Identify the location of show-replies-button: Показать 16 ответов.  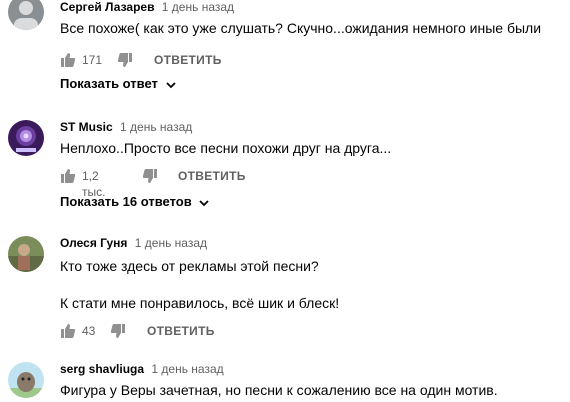
(134, 201).